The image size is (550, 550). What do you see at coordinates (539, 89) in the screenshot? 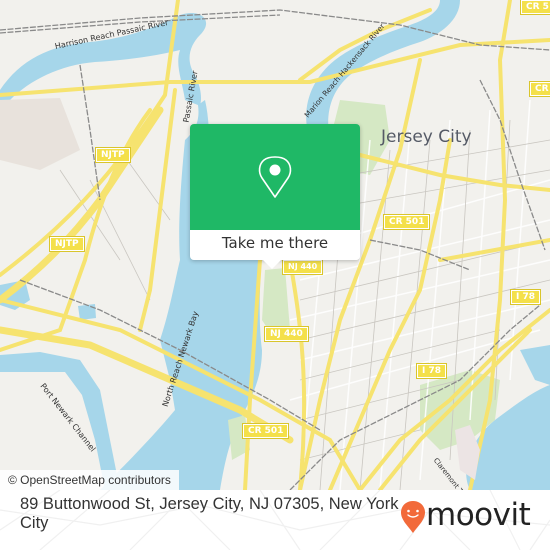
I see `road-shield-cr: CR` at bounding box center [539, 89].